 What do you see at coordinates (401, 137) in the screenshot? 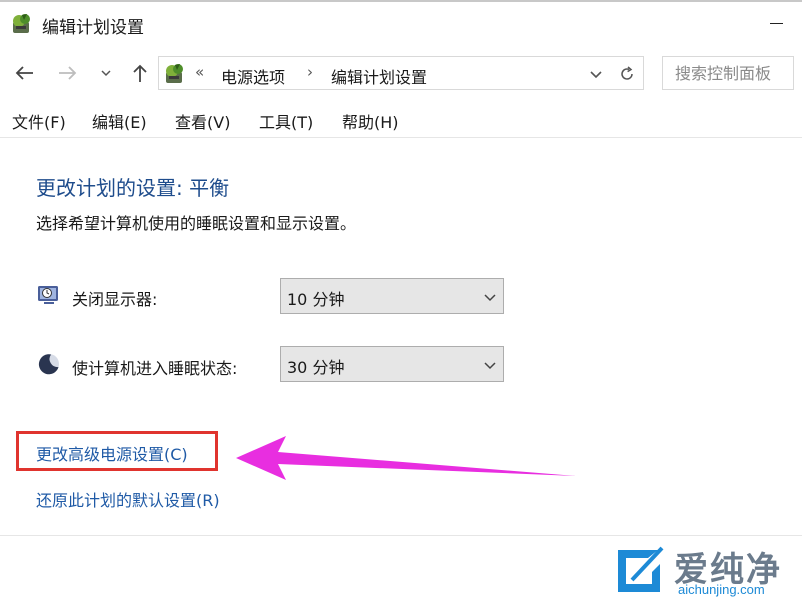
I see `menu-divider` at bounding box center [401, 137].